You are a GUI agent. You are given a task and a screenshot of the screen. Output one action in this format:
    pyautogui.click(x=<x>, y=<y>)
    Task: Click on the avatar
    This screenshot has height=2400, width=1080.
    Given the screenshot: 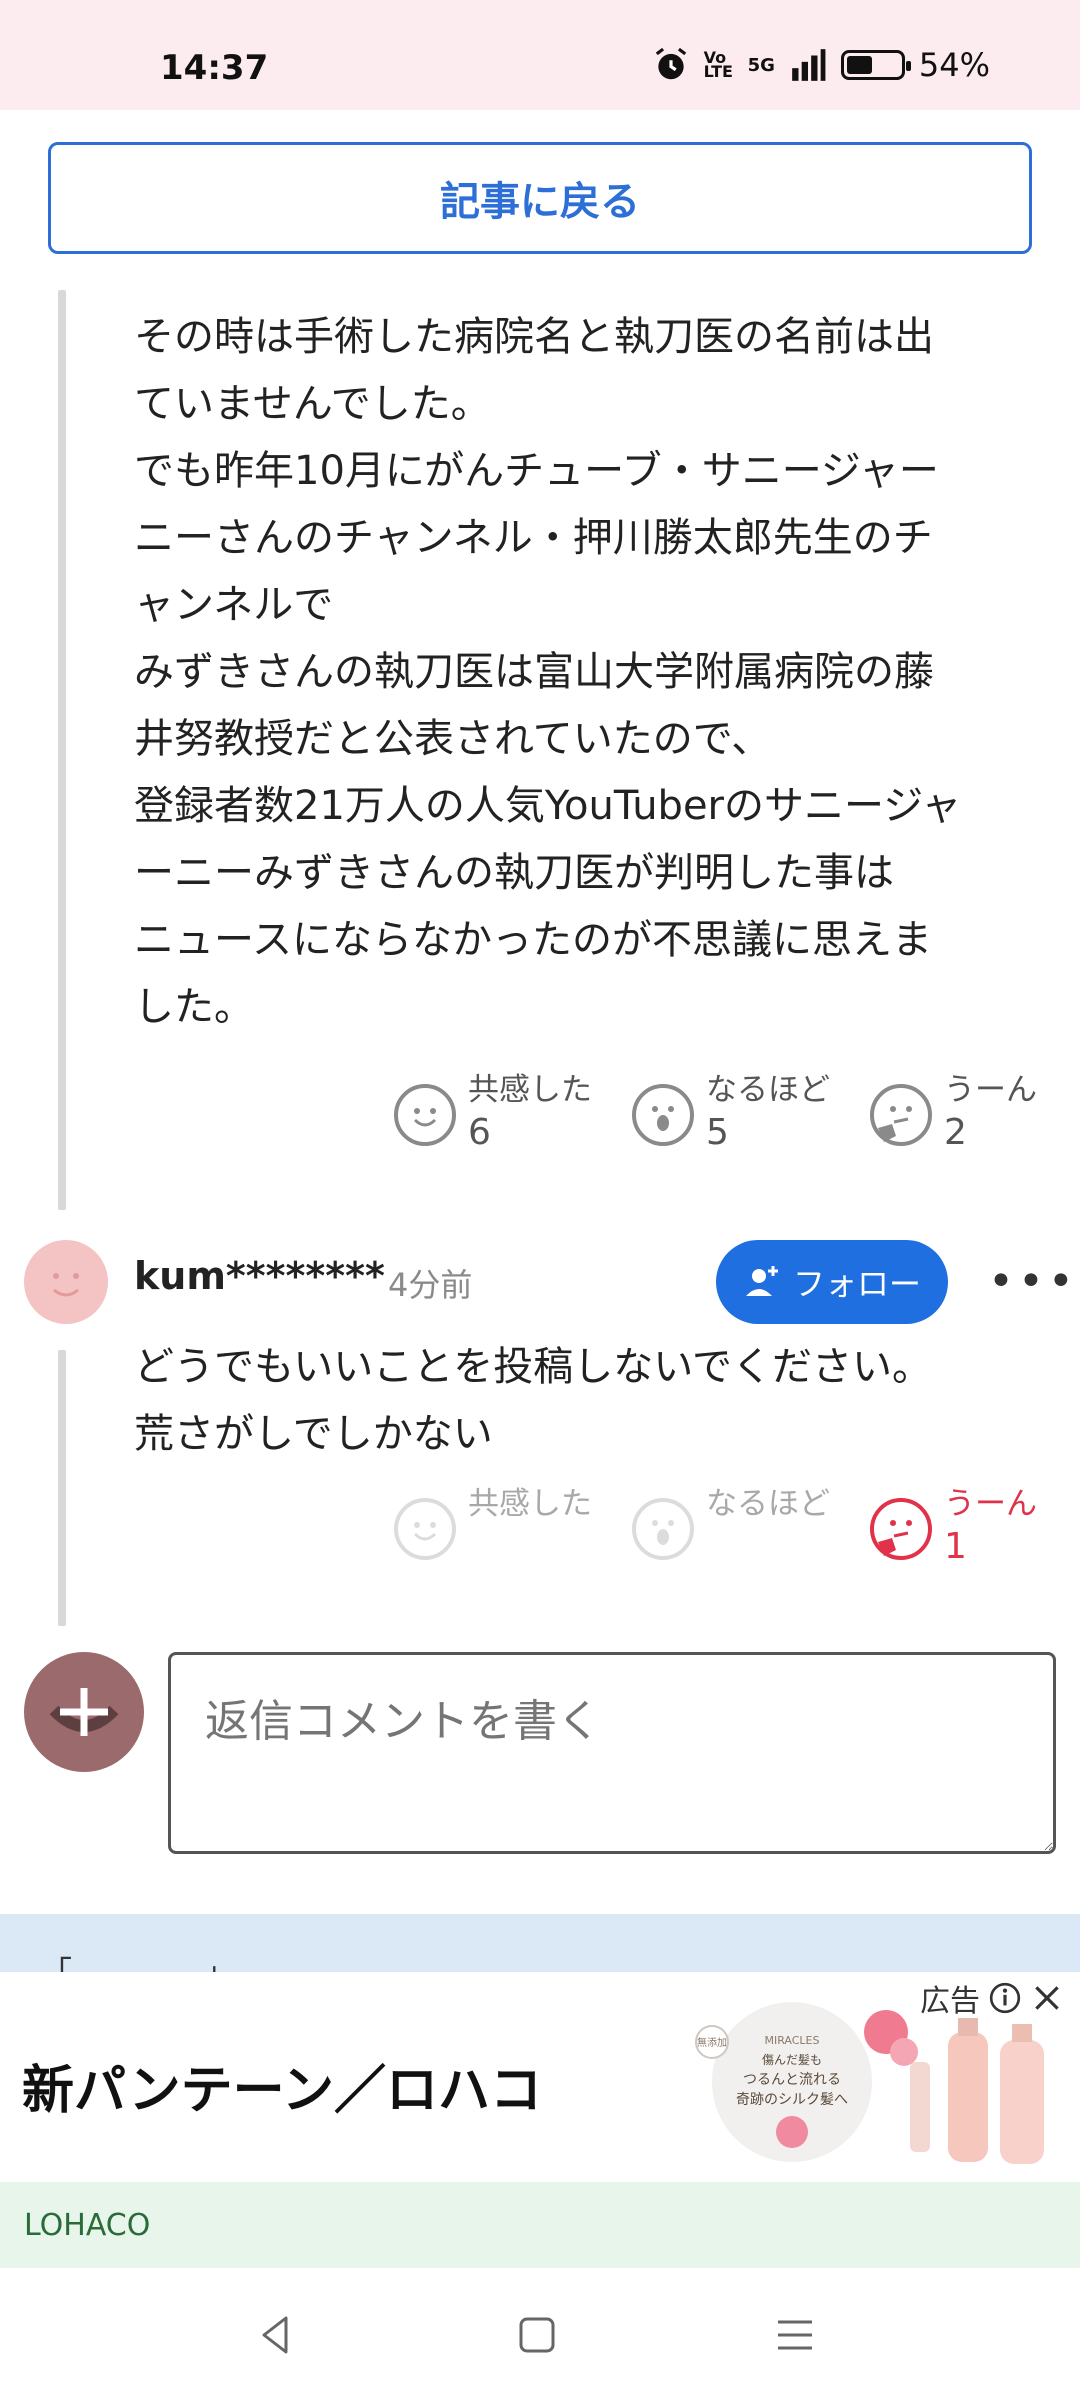 What is the action you would take?
    pyautogui.click(x=66, y=1282)
    